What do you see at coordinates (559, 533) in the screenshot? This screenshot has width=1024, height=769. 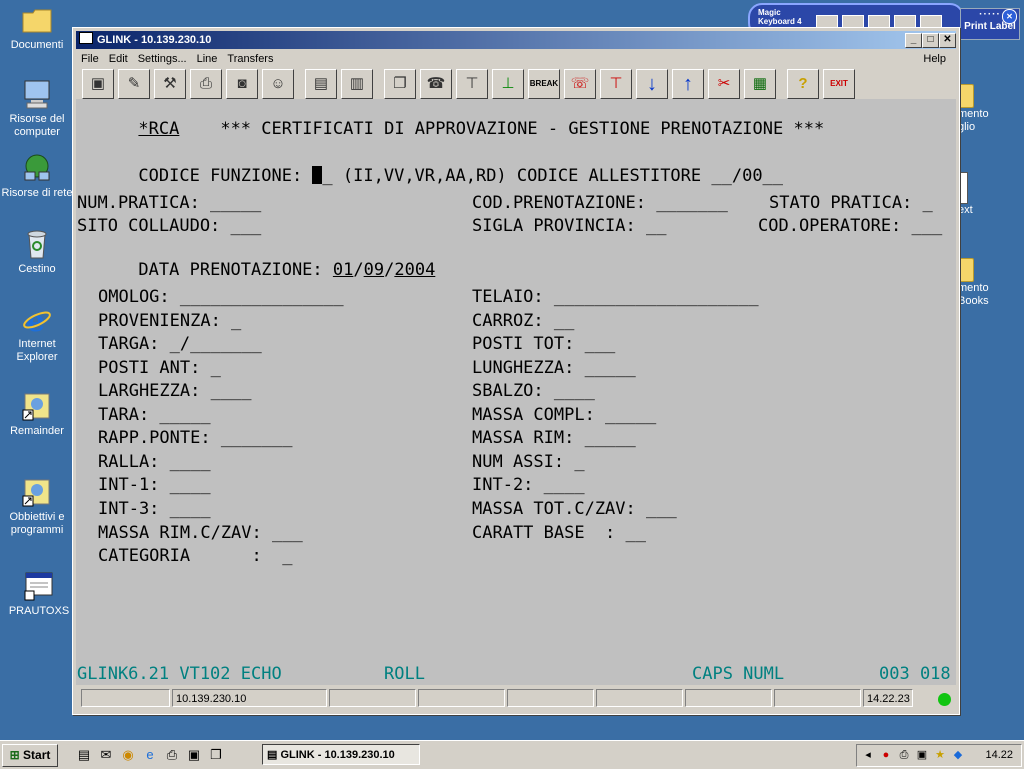 I see `field-caratt-base: CARATT BASE : __` at bounding box center [559, 533].